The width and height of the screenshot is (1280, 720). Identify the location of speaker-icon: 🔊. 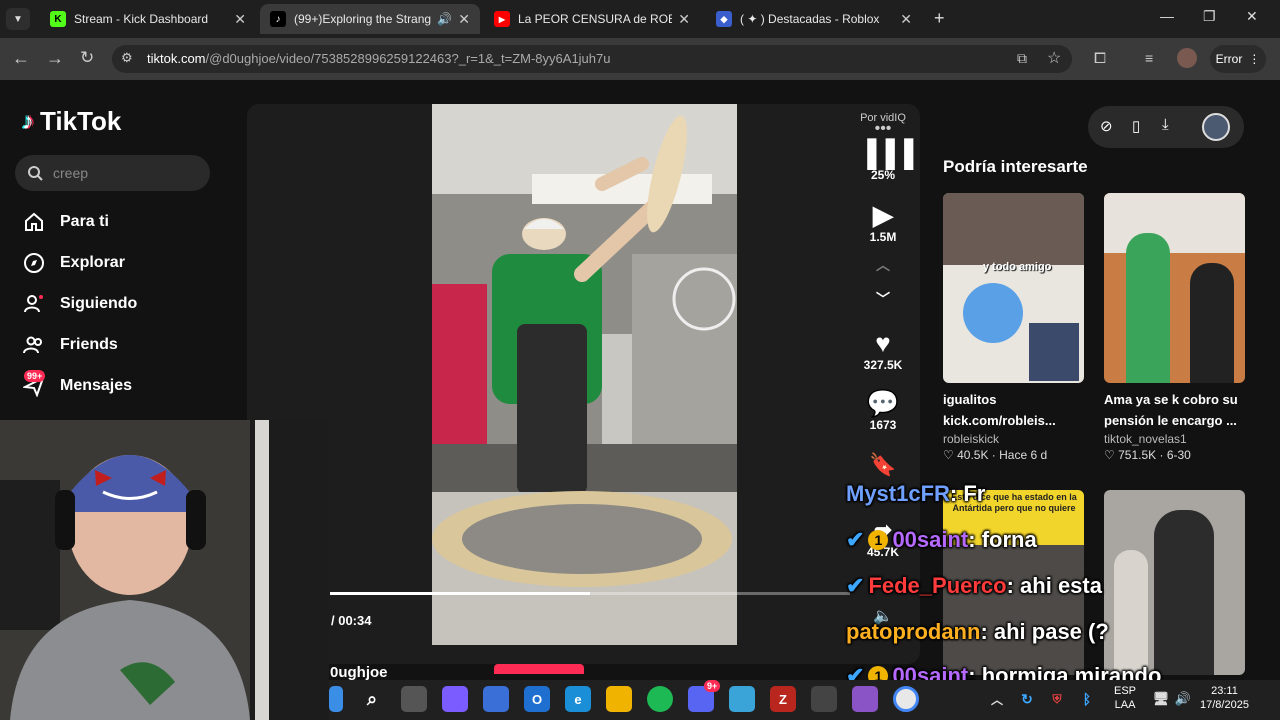
(444, 19).